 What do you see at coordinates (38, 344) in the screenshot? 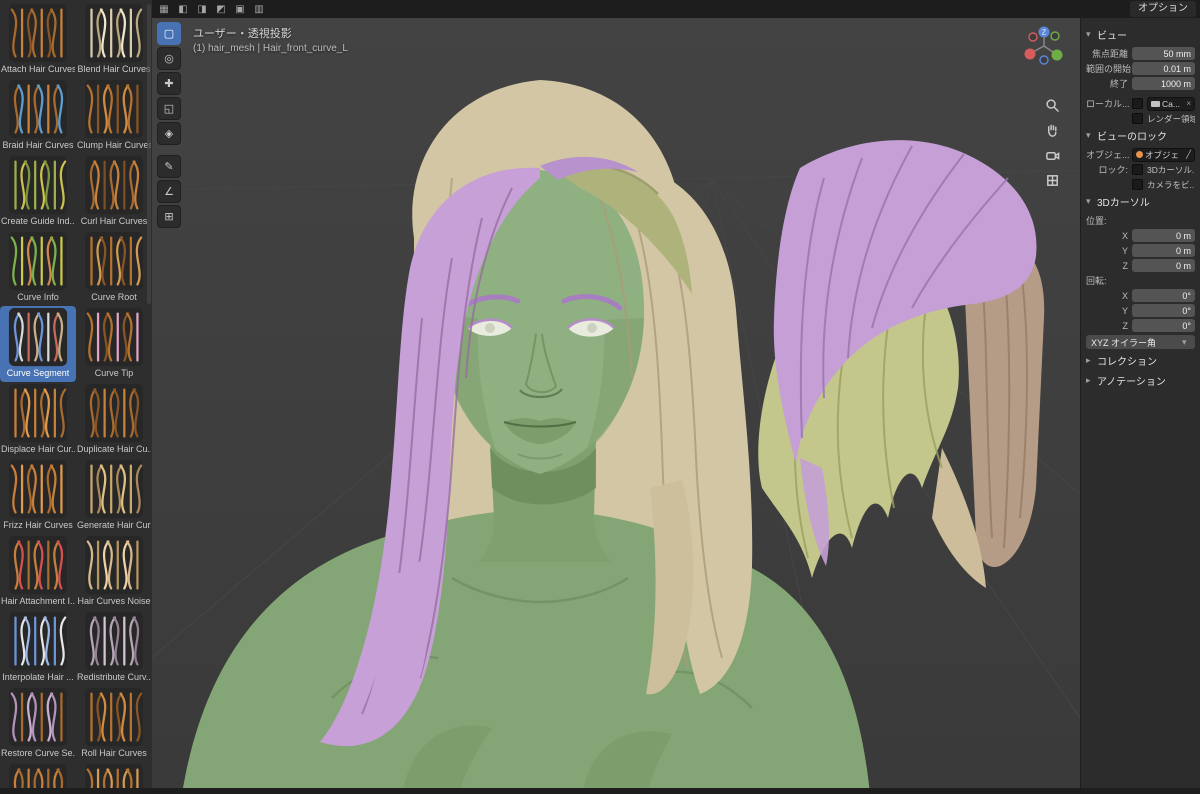
I see `asset-item: Curve Segment` at bounding box center [38, 344].